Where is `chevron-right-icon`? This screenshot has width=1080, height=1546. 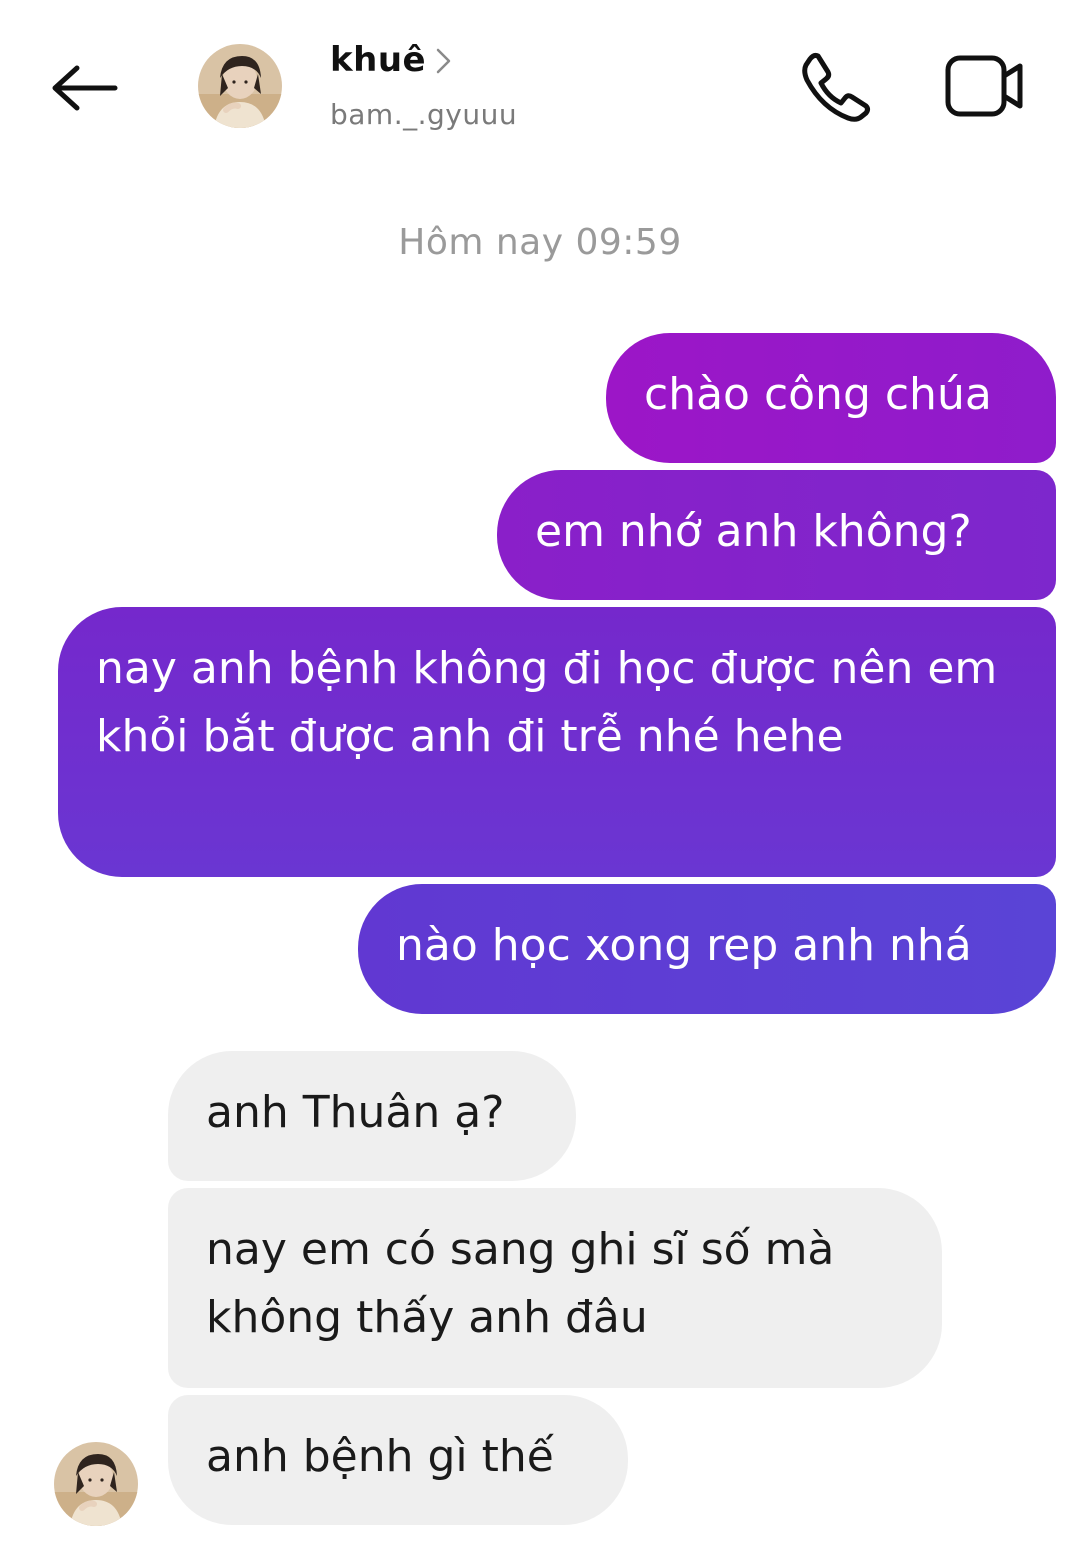
chevron-right-icon is located at coordinates (444, 63).